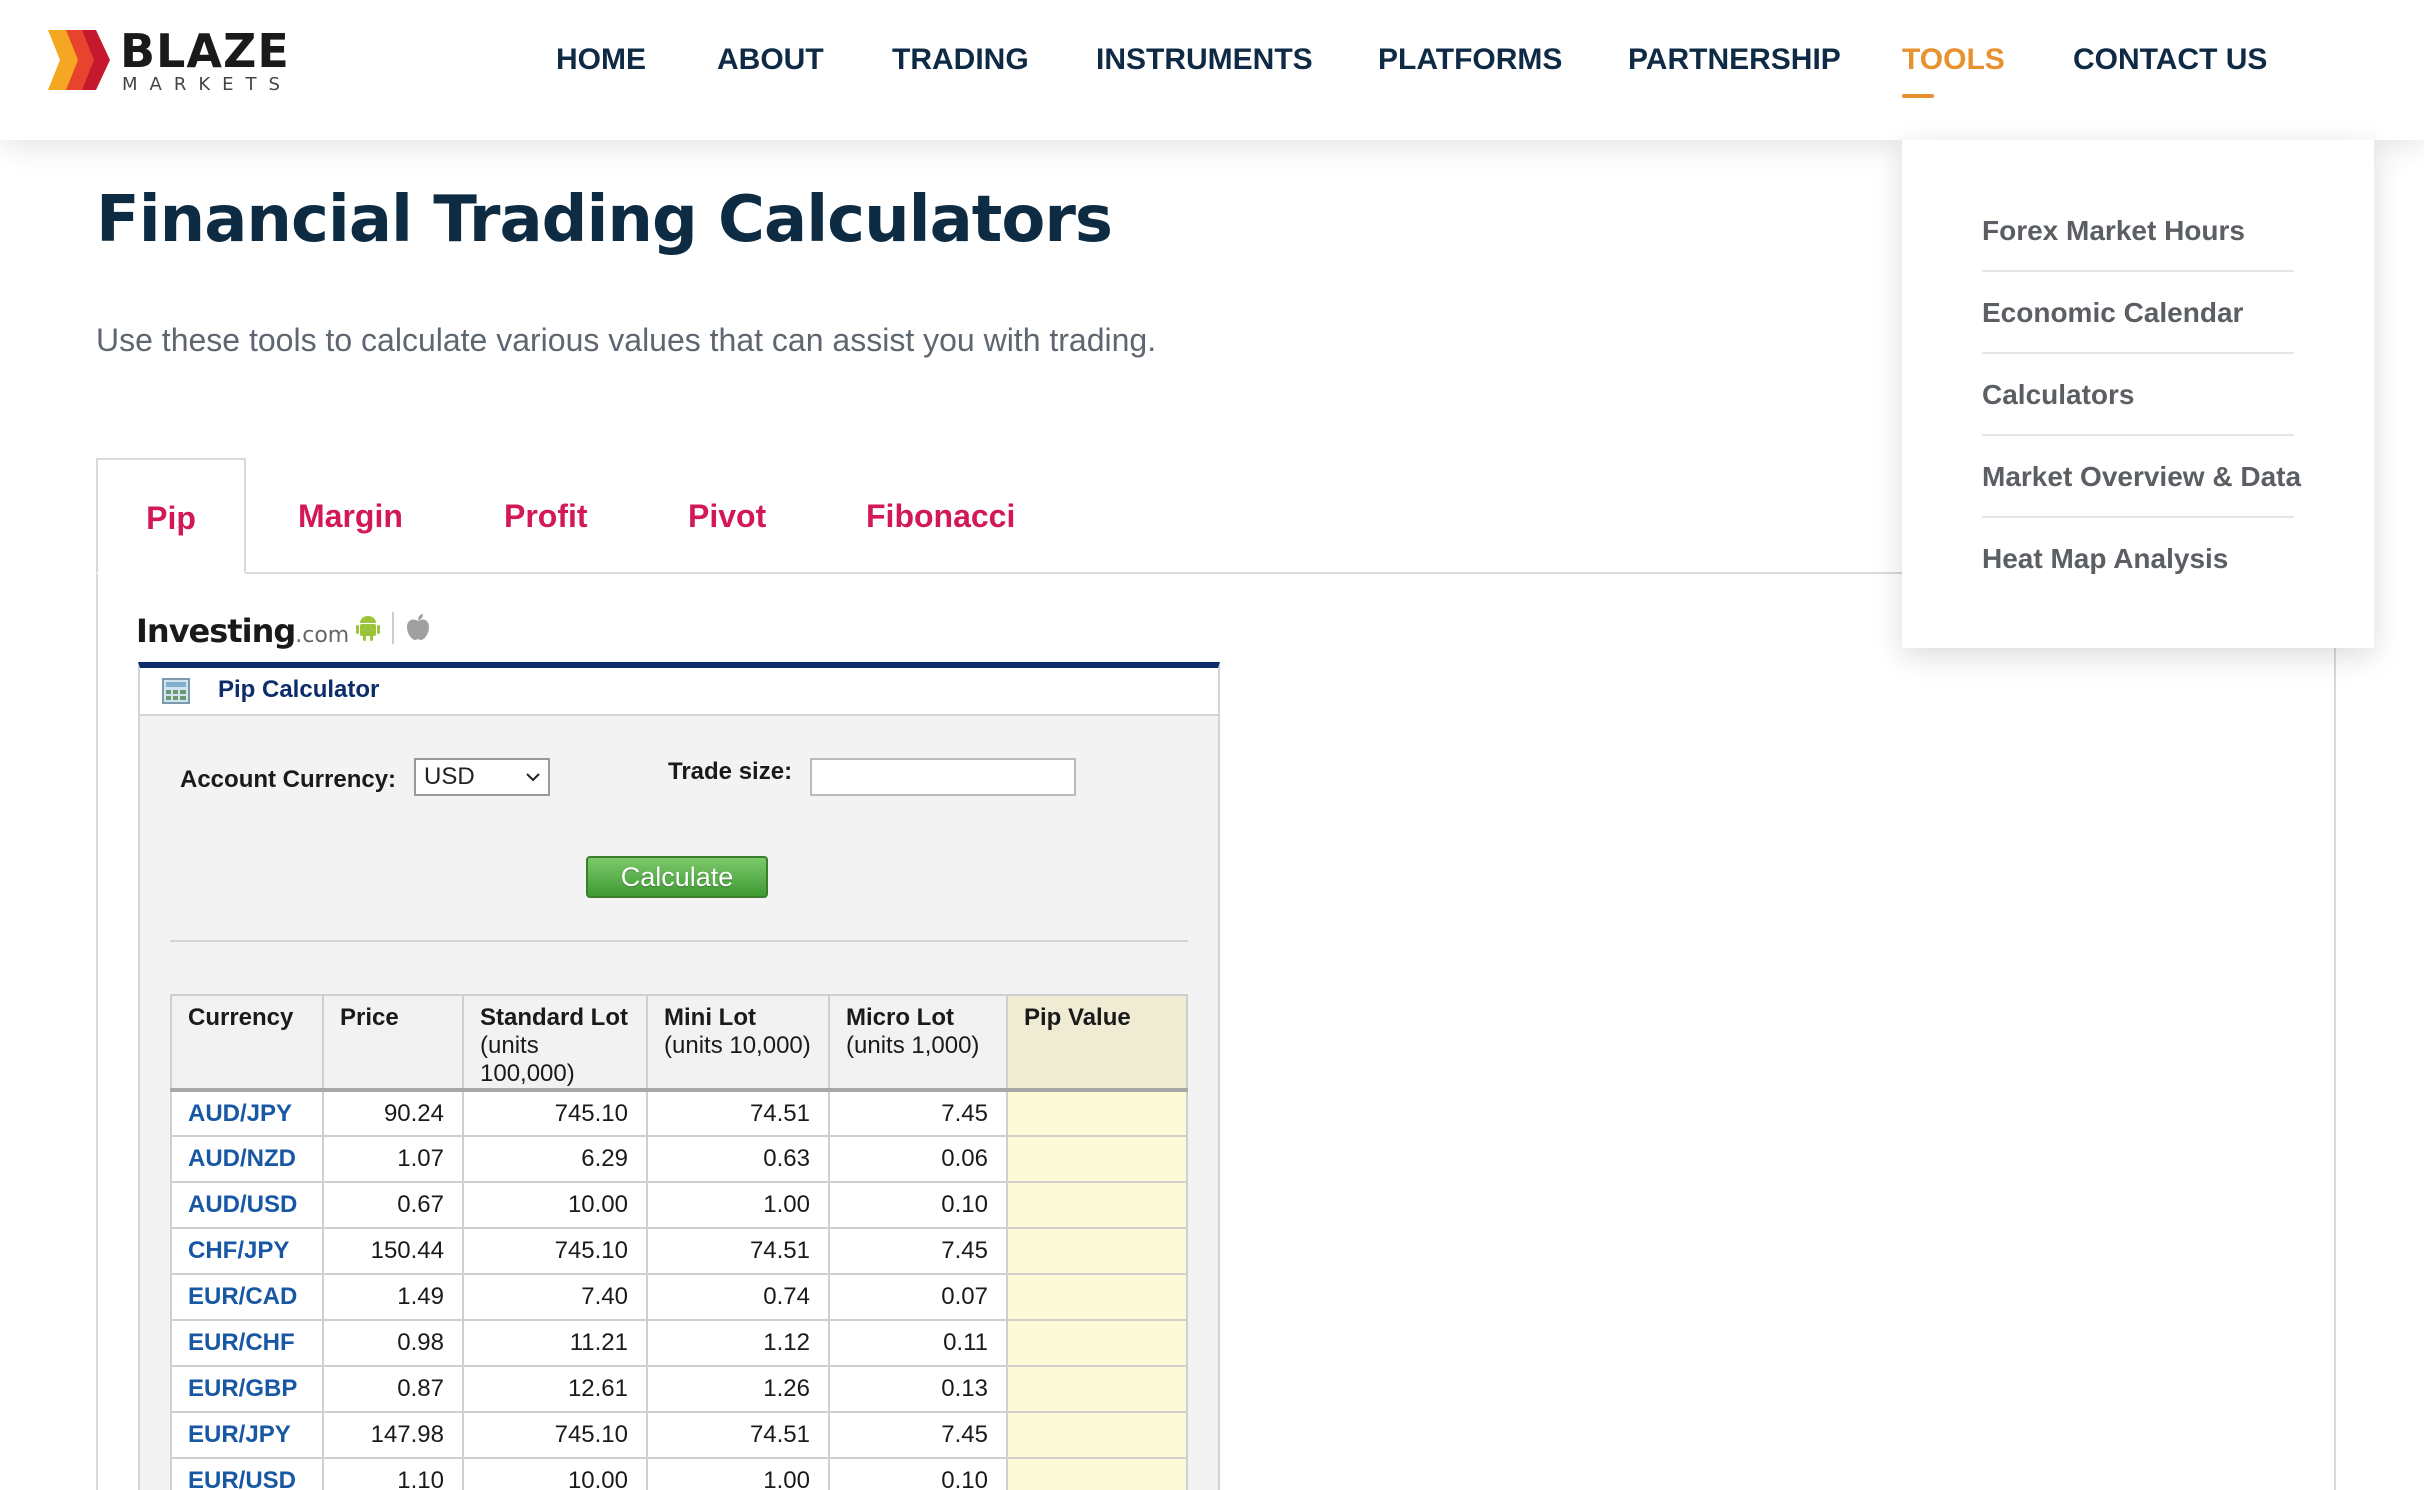  Describe the element at coordinates (176, 691) in the screenshot. I see `calculator-icon` at that location.